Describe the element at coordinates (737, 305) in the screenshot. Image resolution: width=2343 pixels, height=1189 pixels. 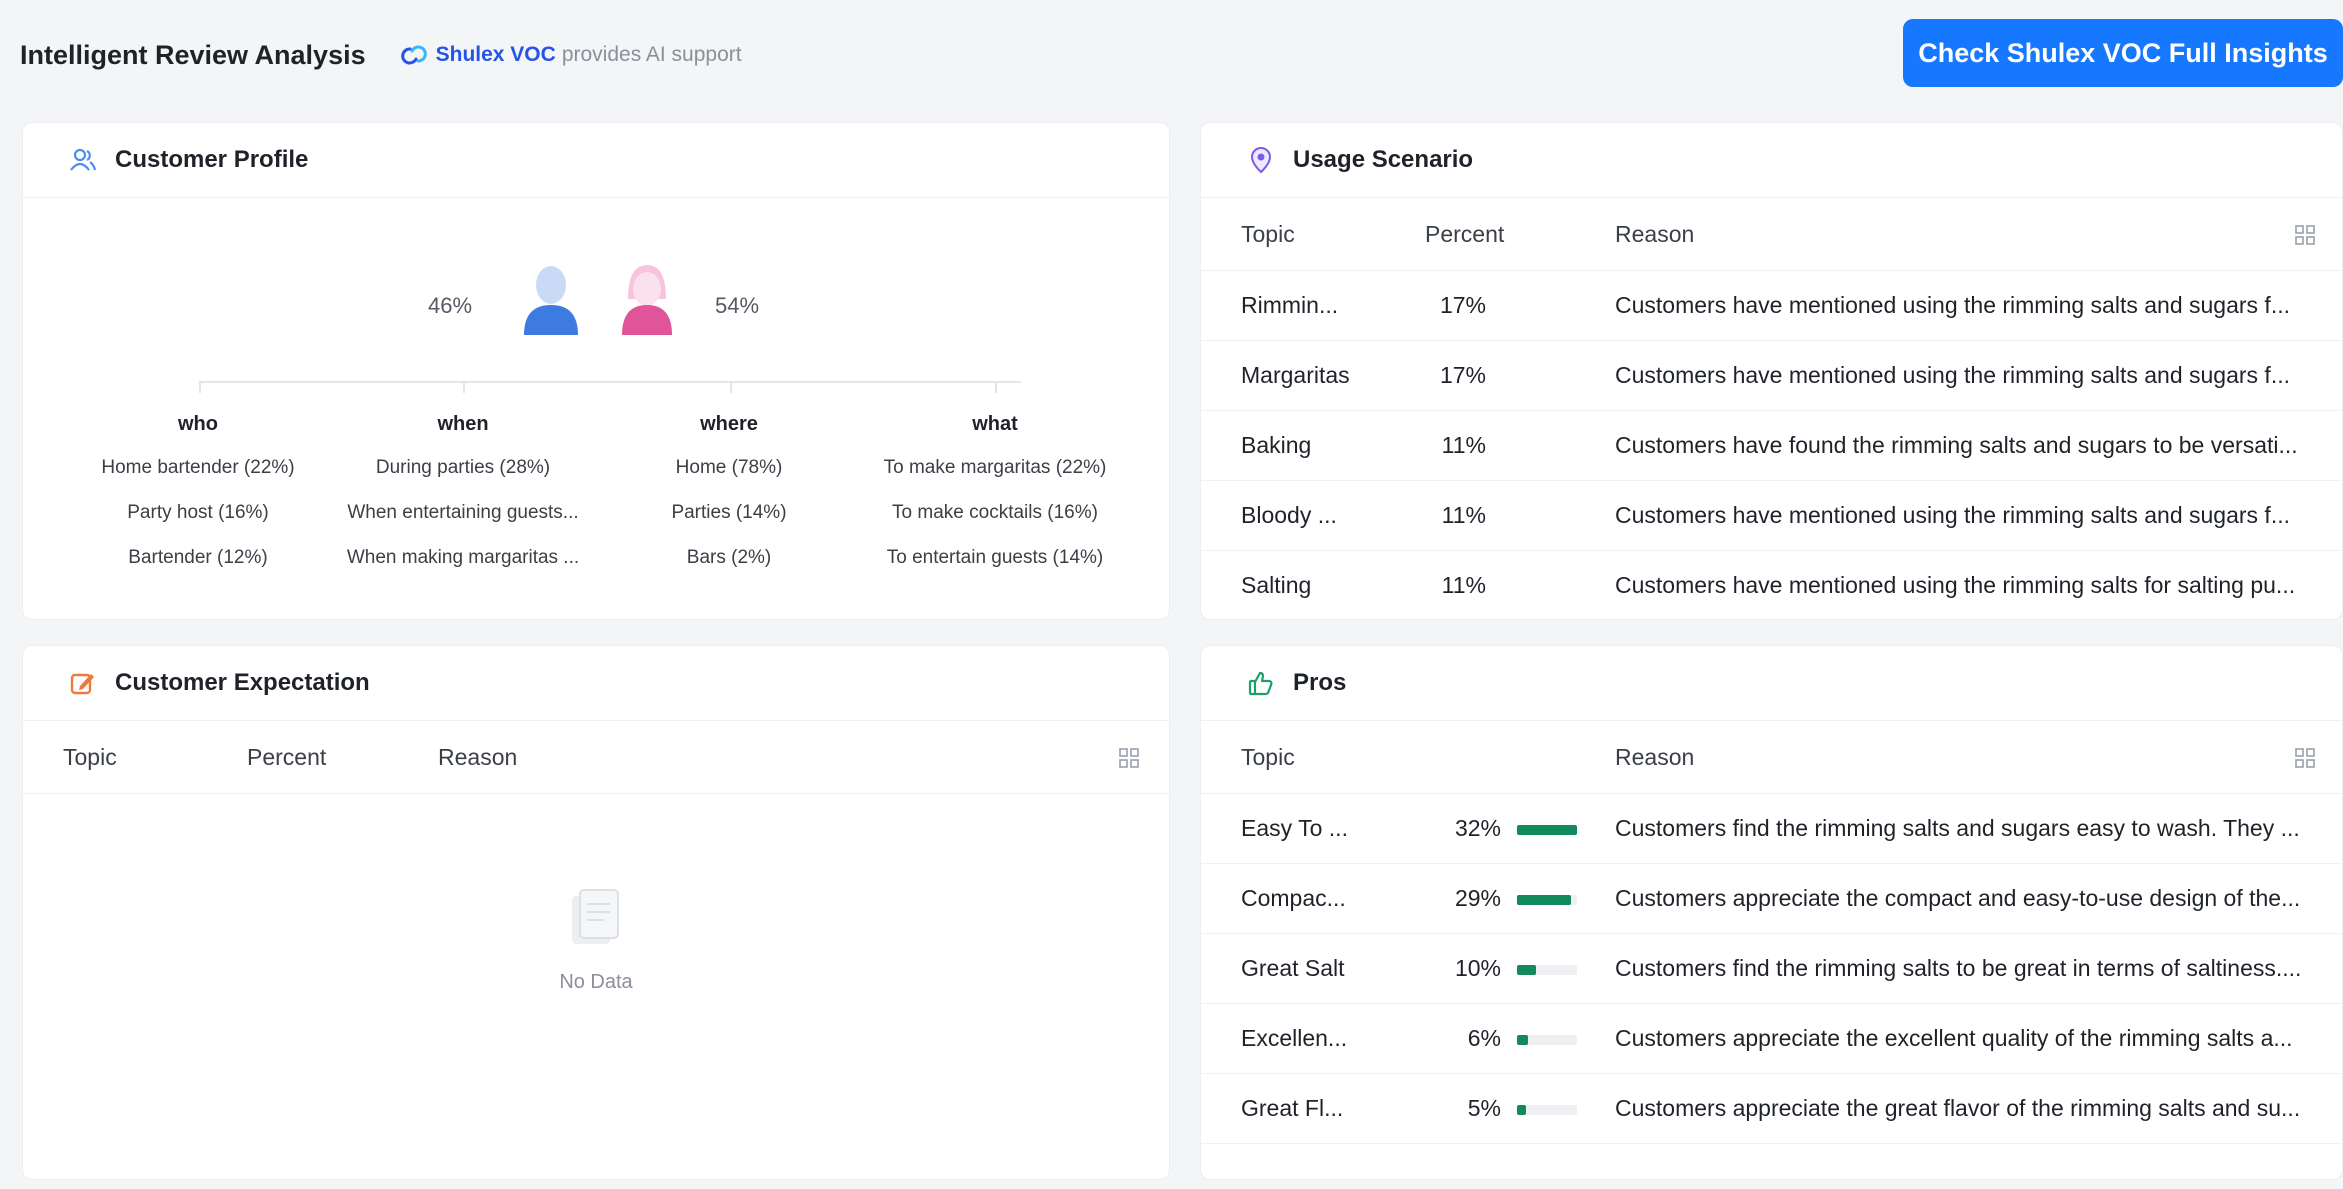
I see `female-percent: 54%` at that location.